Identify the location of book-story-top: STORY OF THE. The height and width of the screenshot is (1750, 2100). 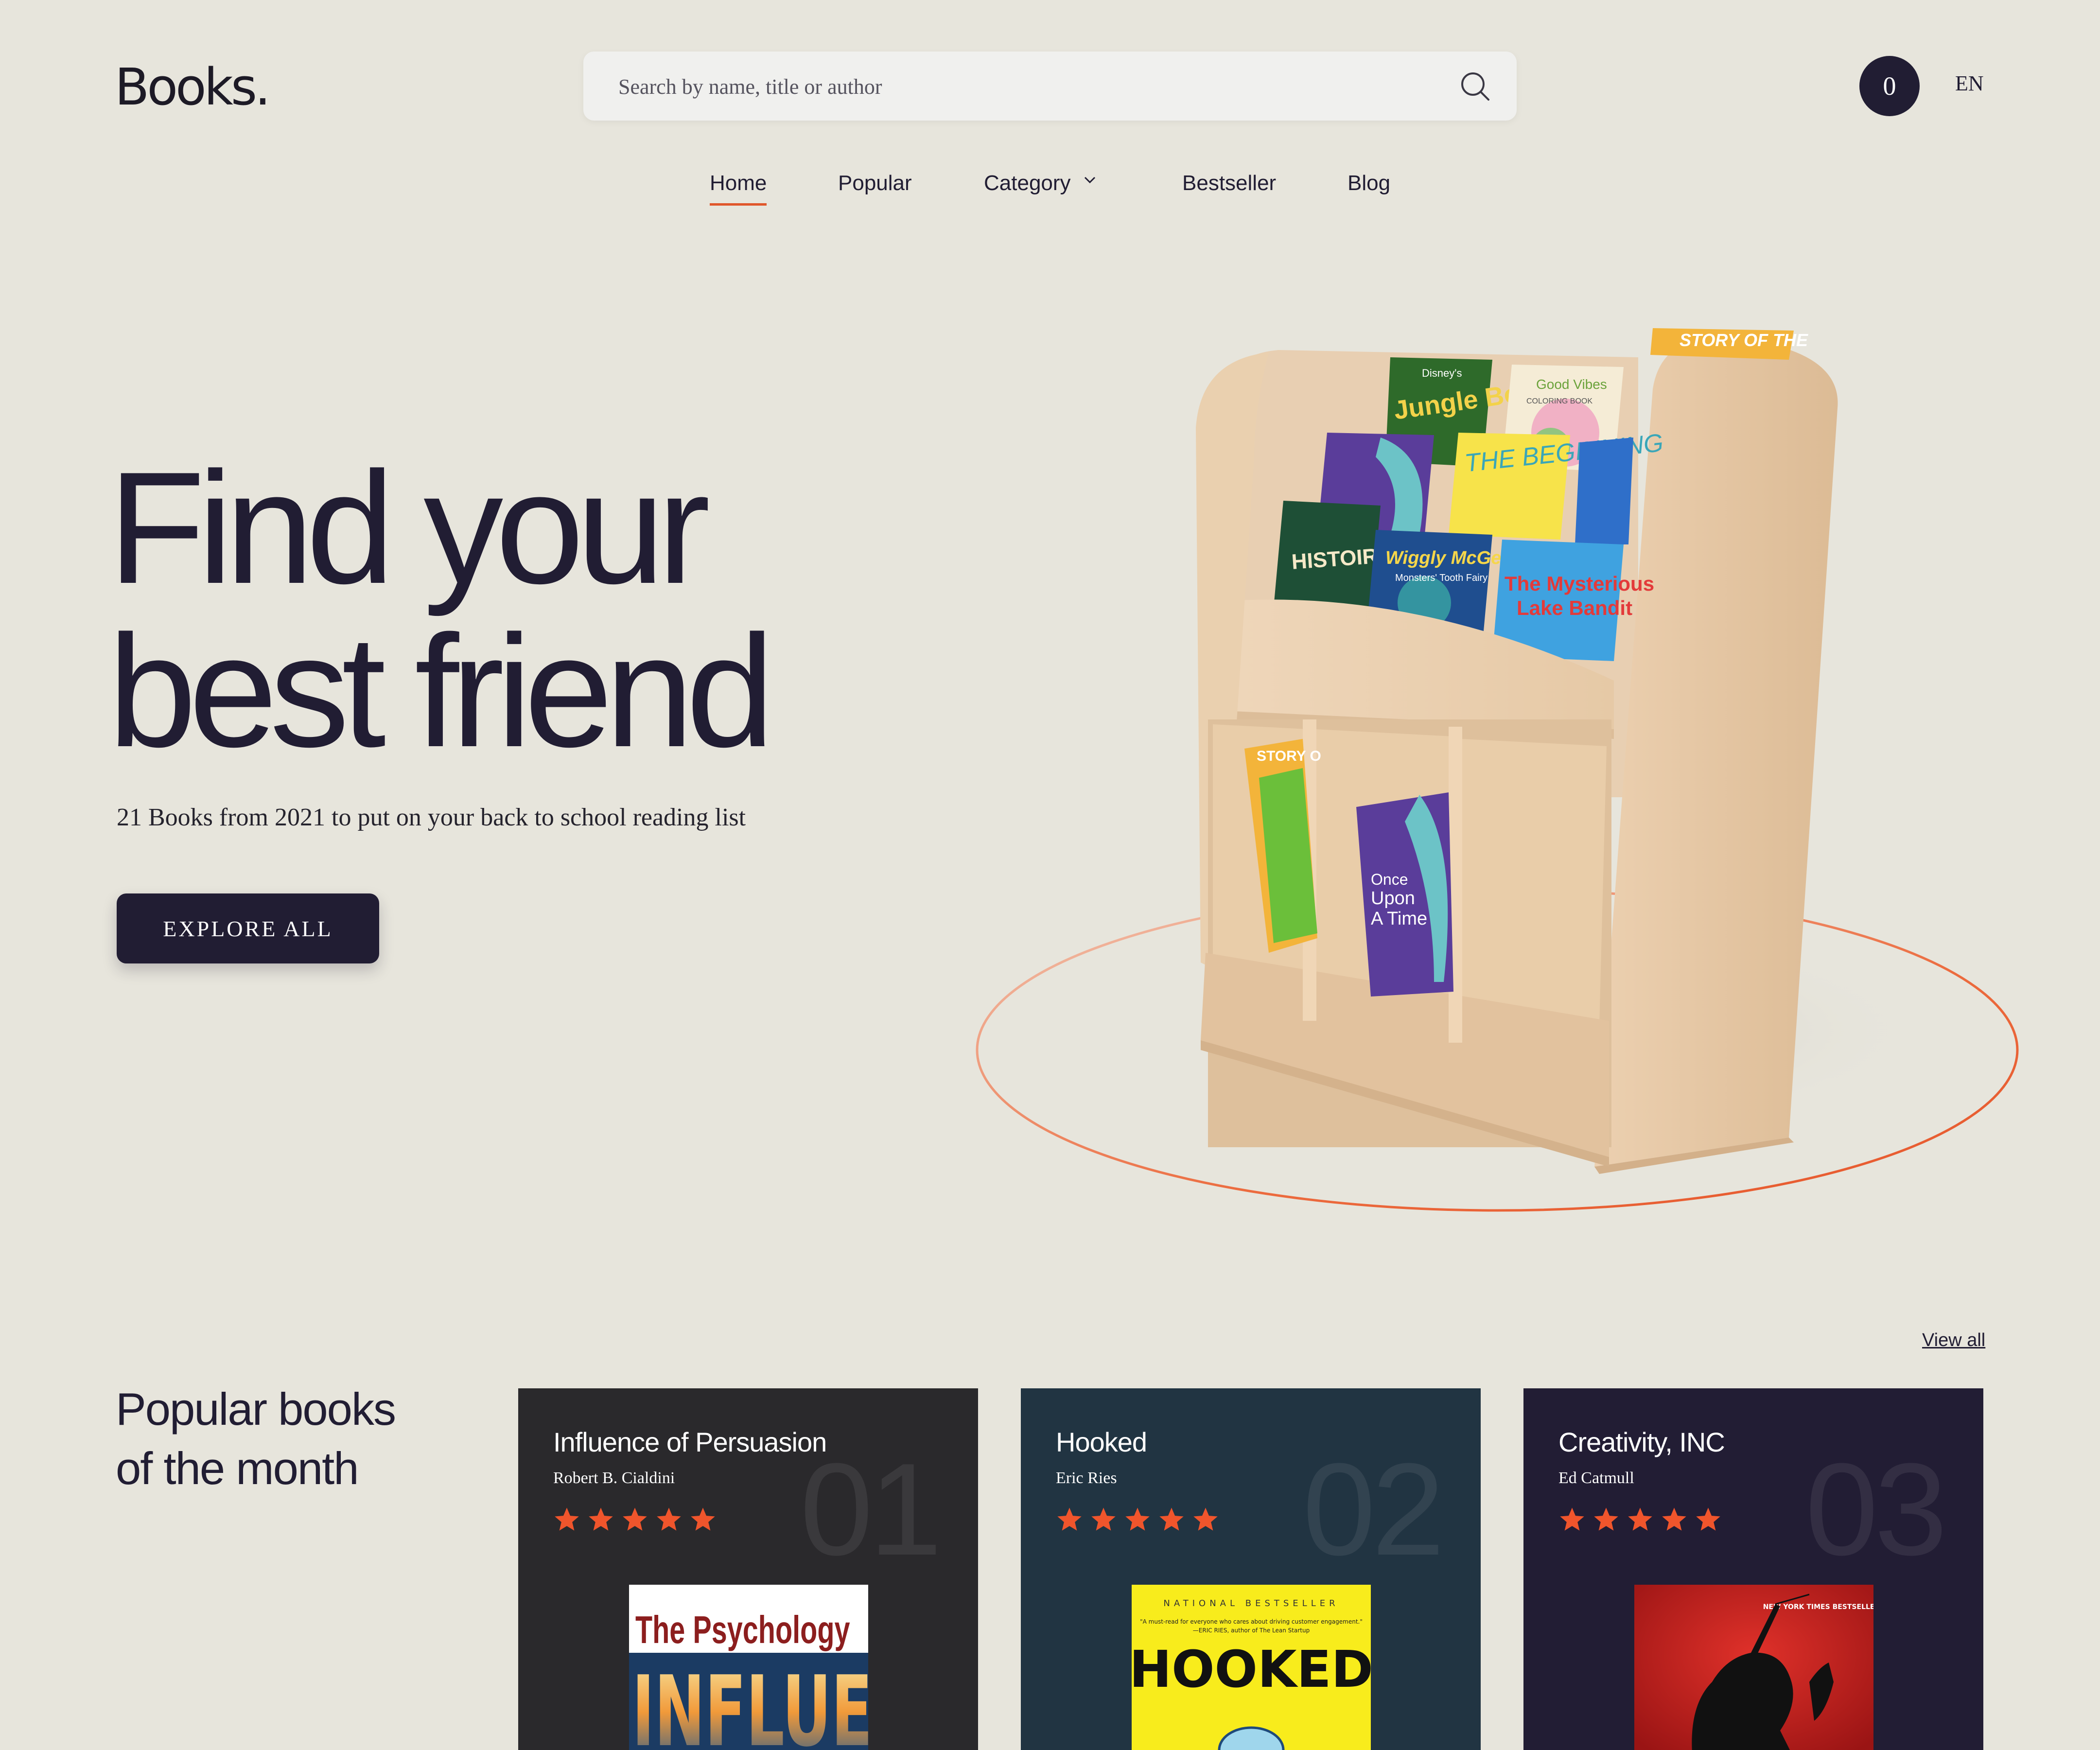
(1729, 344).